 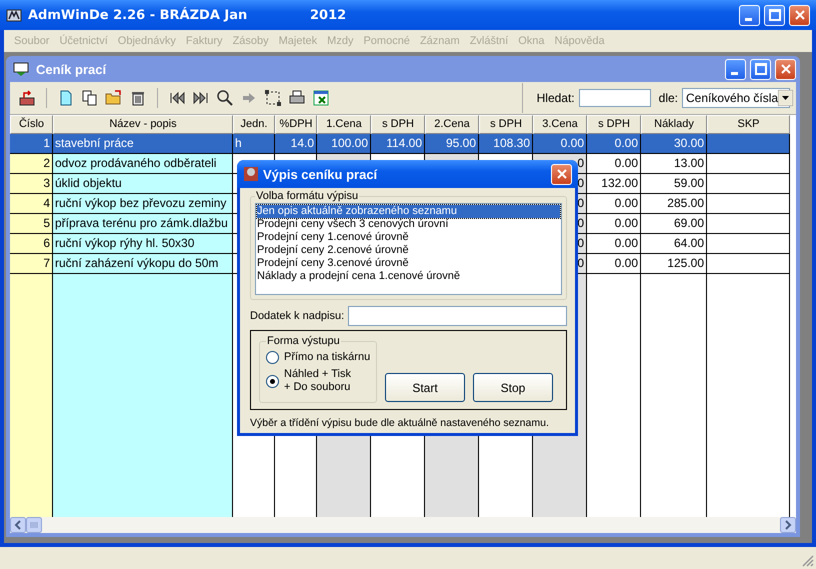 What do you see at coordinates (143, 144) in the screenshot?
I see `table-cell: stavební práce` at bounding box center [143, 144].